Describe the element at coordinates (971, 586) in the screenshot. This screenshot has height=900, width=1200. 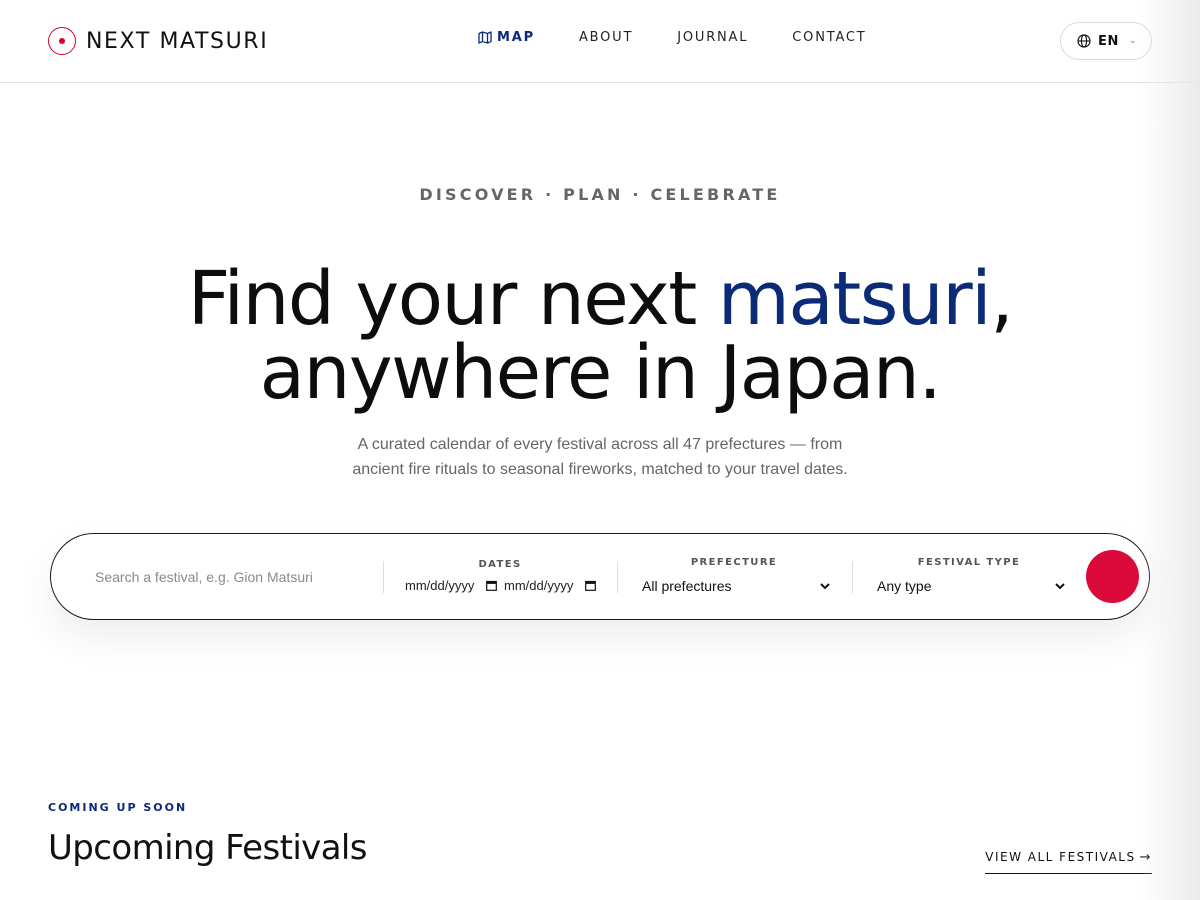
I see `festival-type-select: Any type` at that location.